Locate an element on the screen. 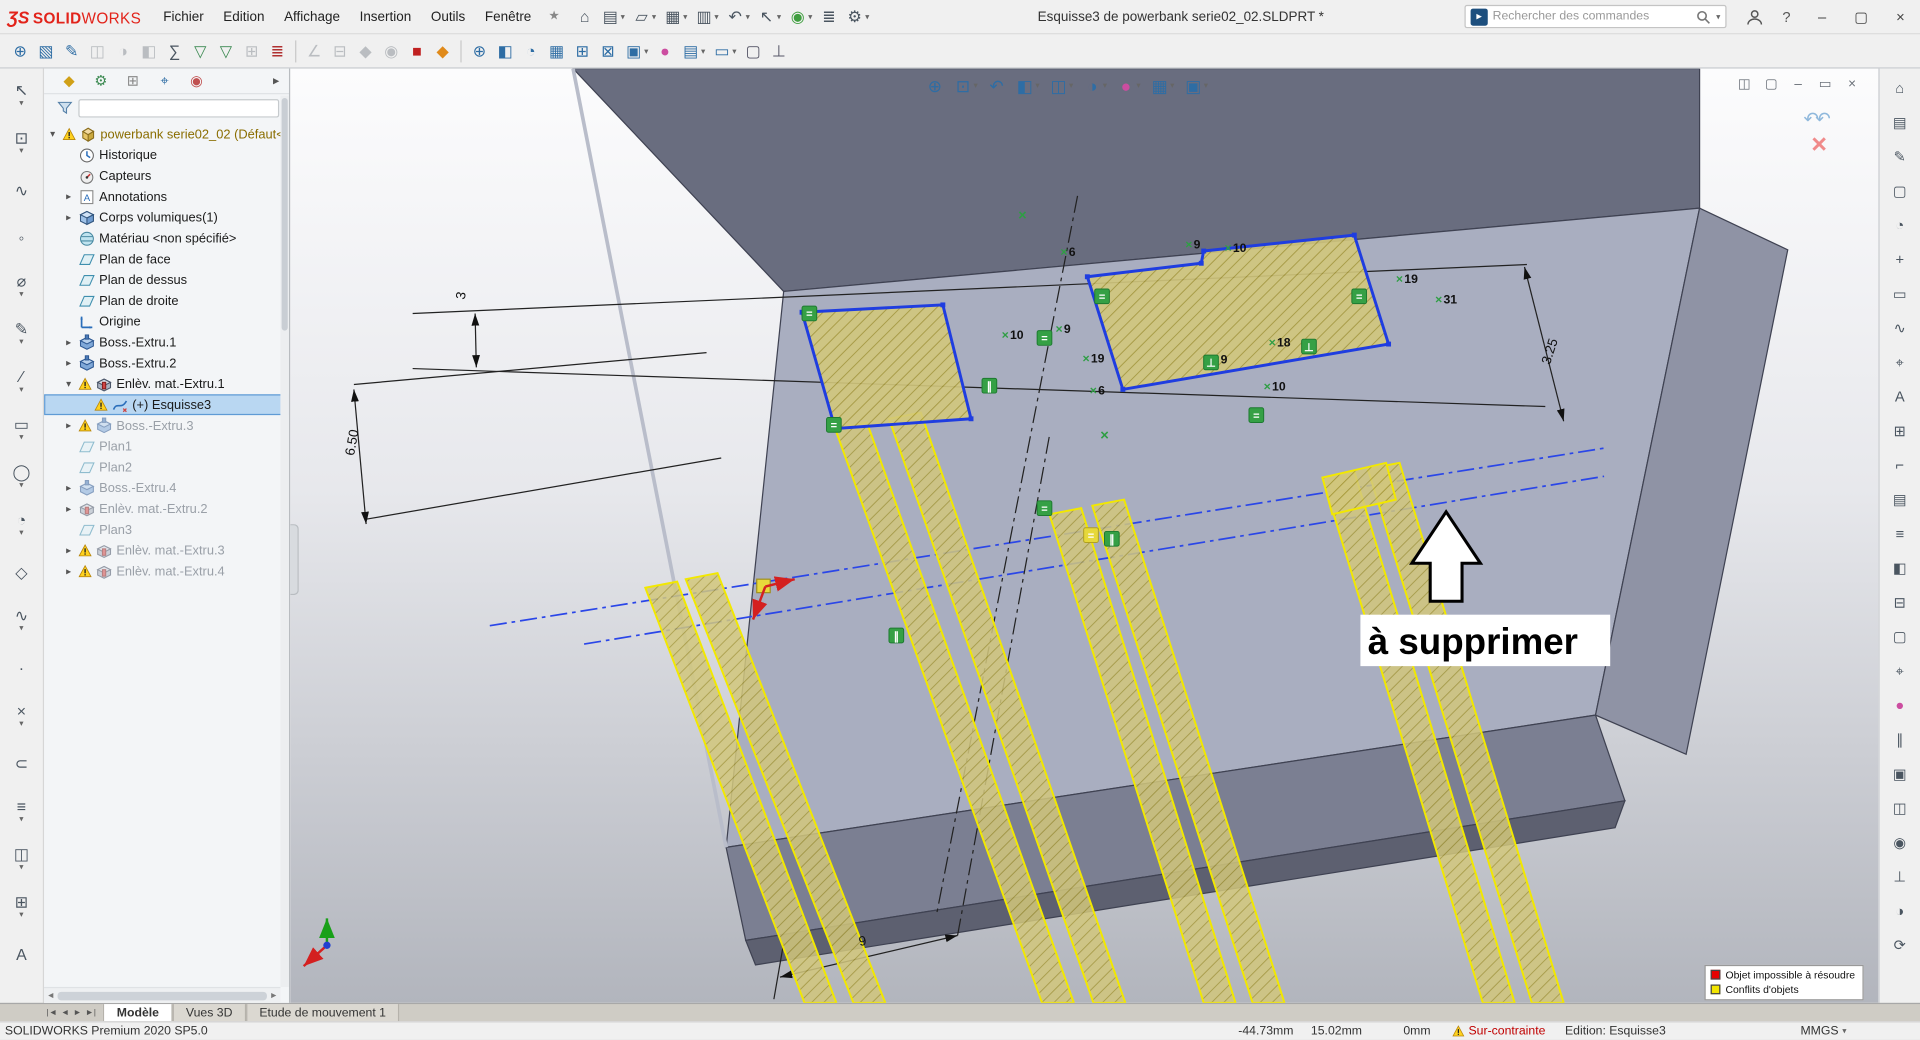  polygon-icon: ◇ is located at coordinates (21, 573).